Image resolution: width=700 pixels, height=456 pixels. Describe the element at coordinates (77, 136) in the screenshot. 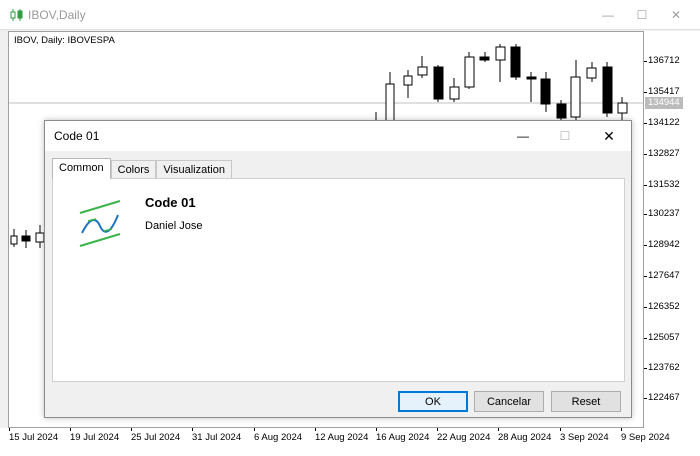

I see `dialog-title: Code 01` at that location.